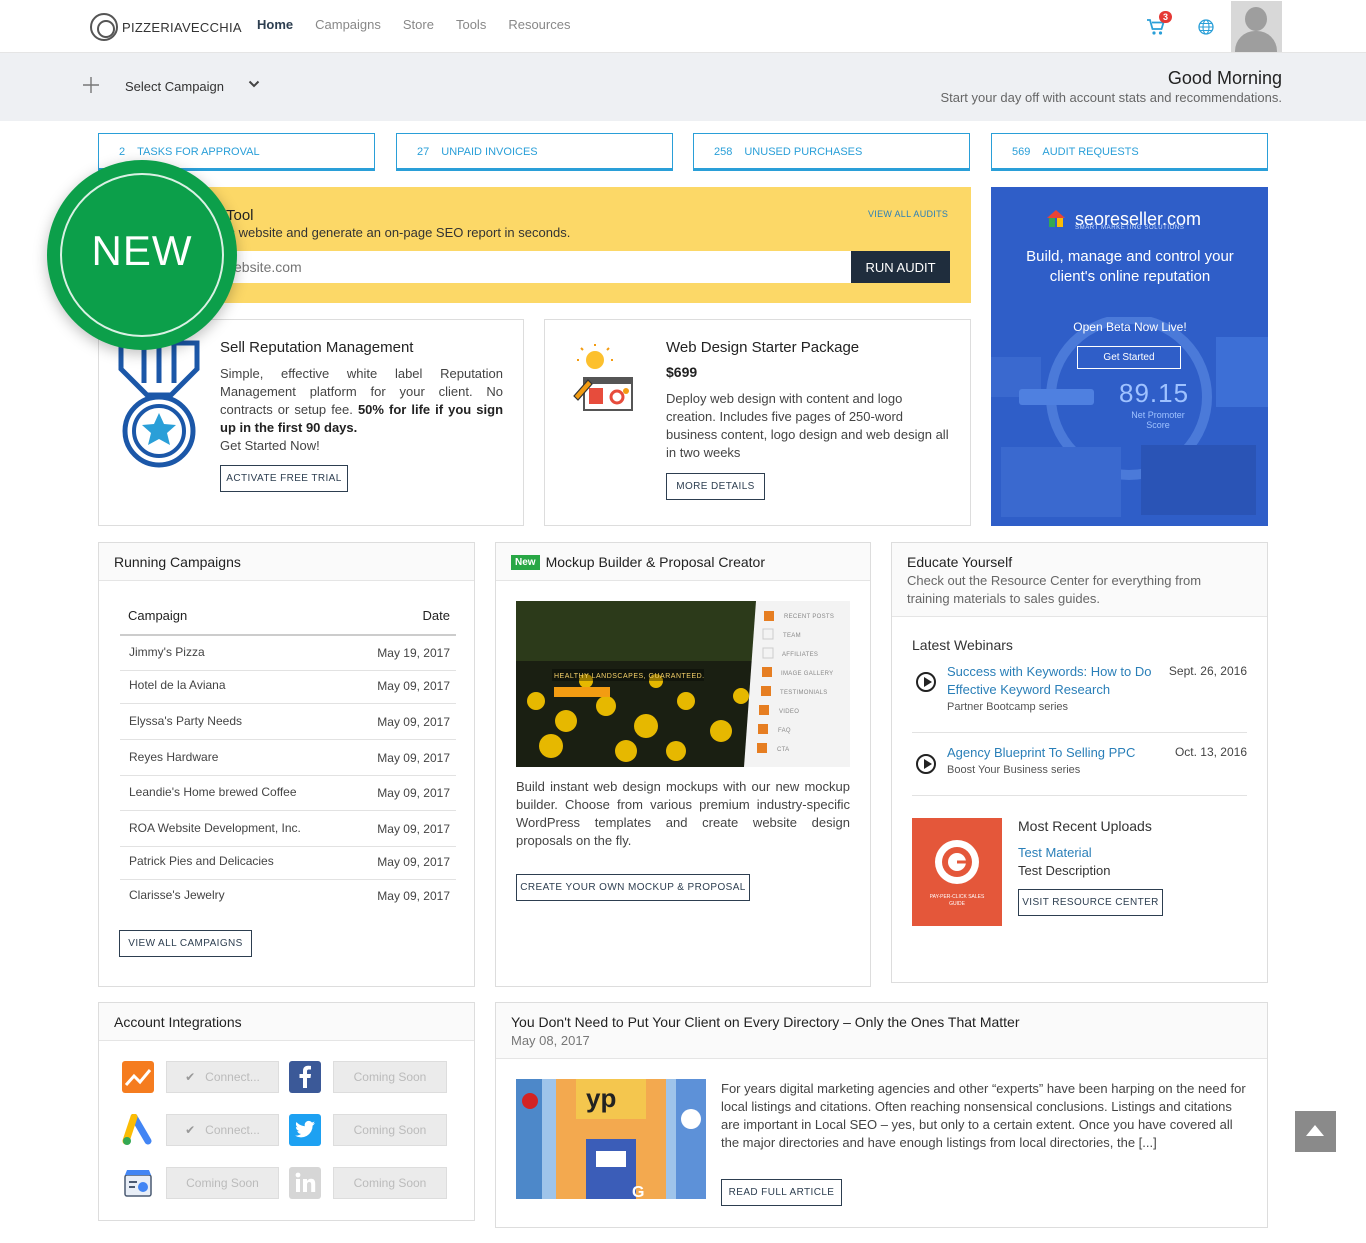 The image size is (1366, 1243). I want to click on table-row-campaign: Reyes Hardware, so click(173, 757).